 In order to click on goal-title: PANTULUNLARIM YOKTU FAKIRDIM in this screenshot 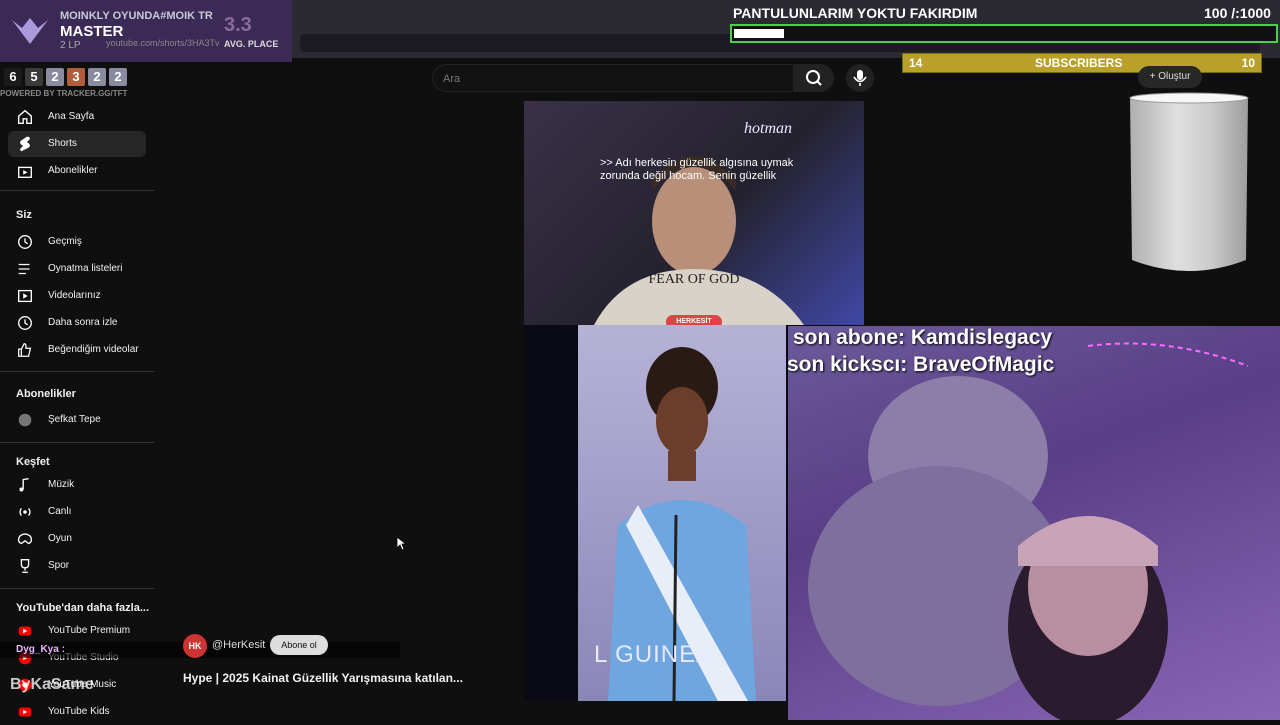, I will do `click(855, 13)`.